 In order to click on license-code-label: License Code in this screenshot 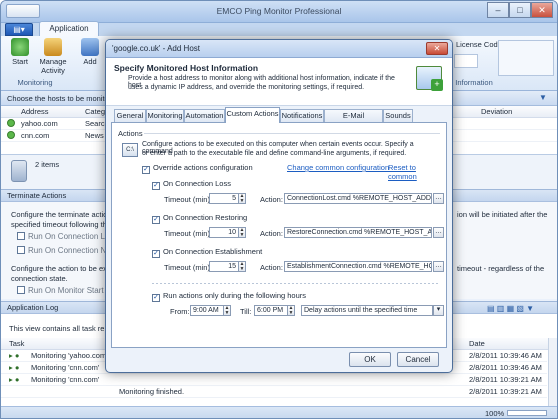, I will do `click(479, 44)`.